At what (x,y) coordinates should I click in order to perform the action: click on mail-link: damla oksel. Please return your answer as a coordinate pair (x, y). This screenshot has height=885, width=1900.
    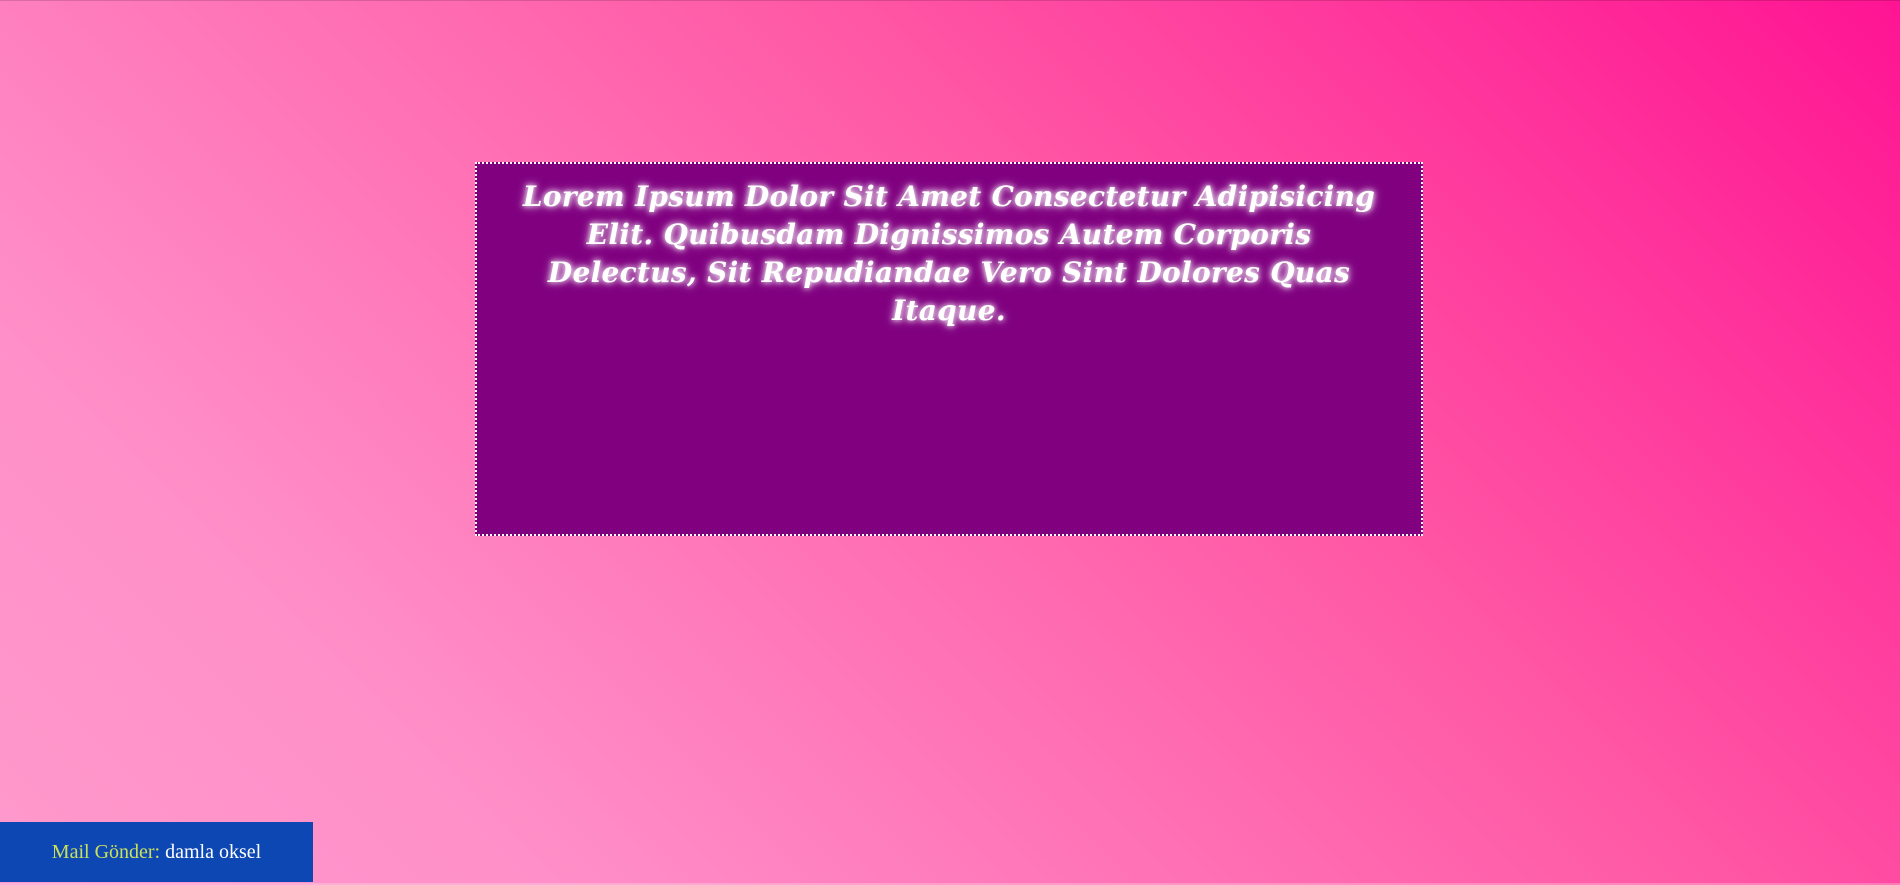
    Looking at the image, I should click on (213, 852).